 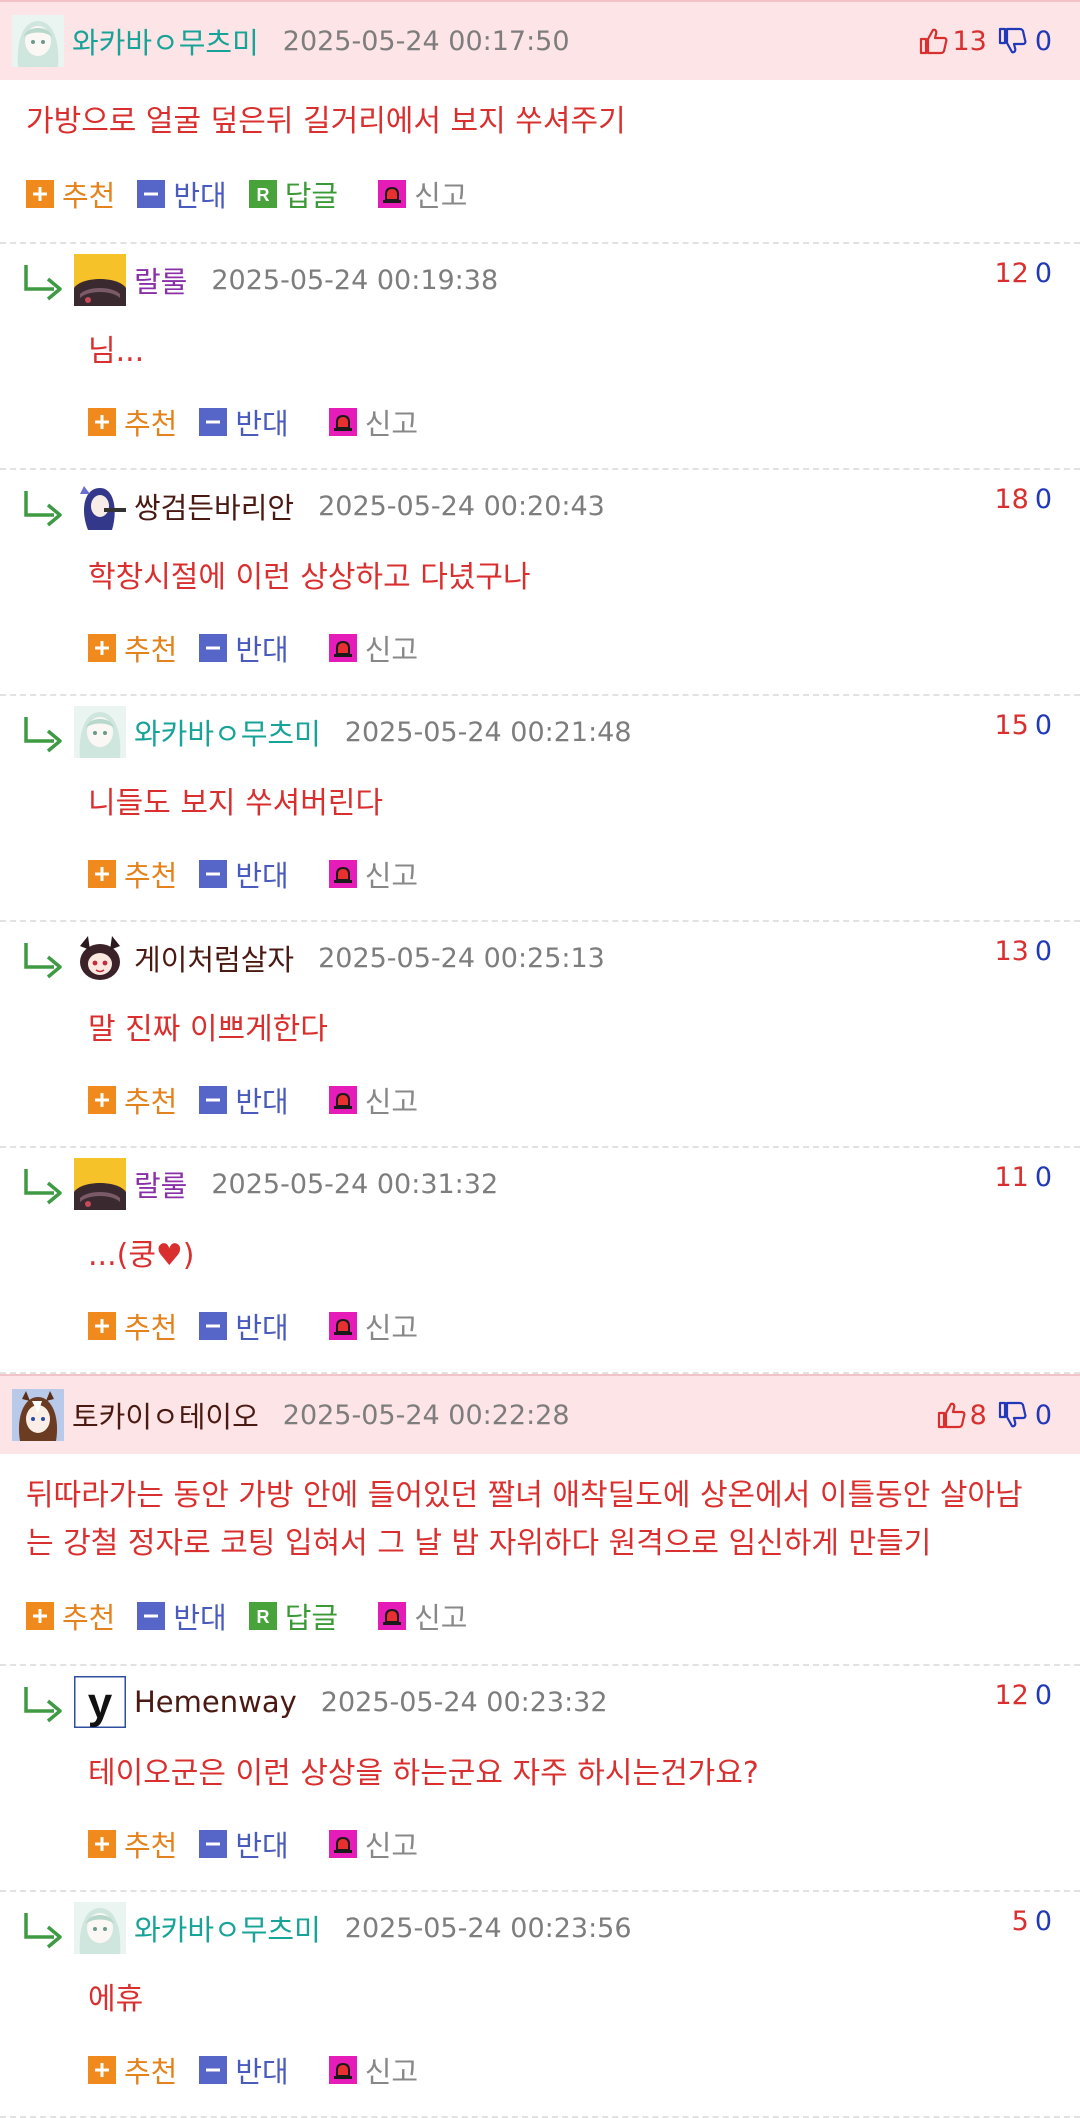 What do you see at coordinates (1043, 41) in the screenshot?
I see `downvote-count: 0` at bounding box center [1043, 41].